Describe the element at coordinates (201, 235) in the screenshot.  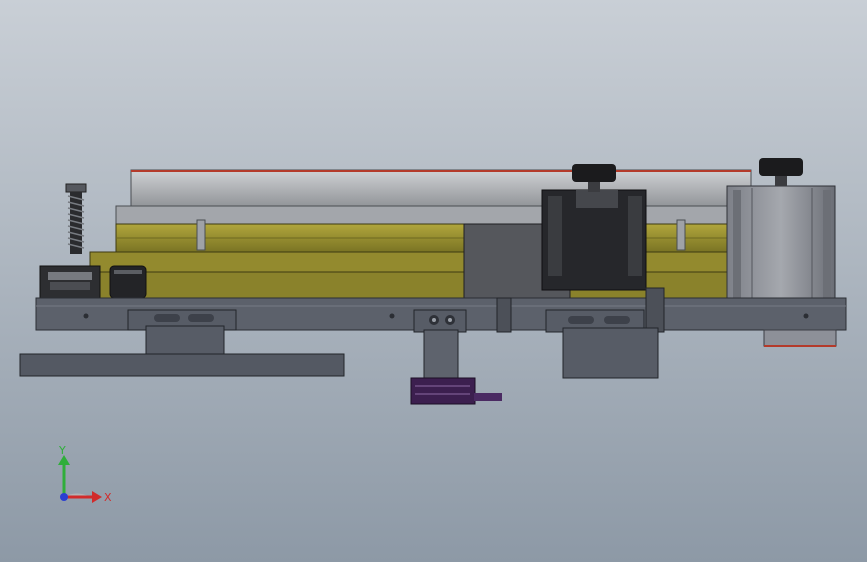
I see `guide-pin-left` at that location.